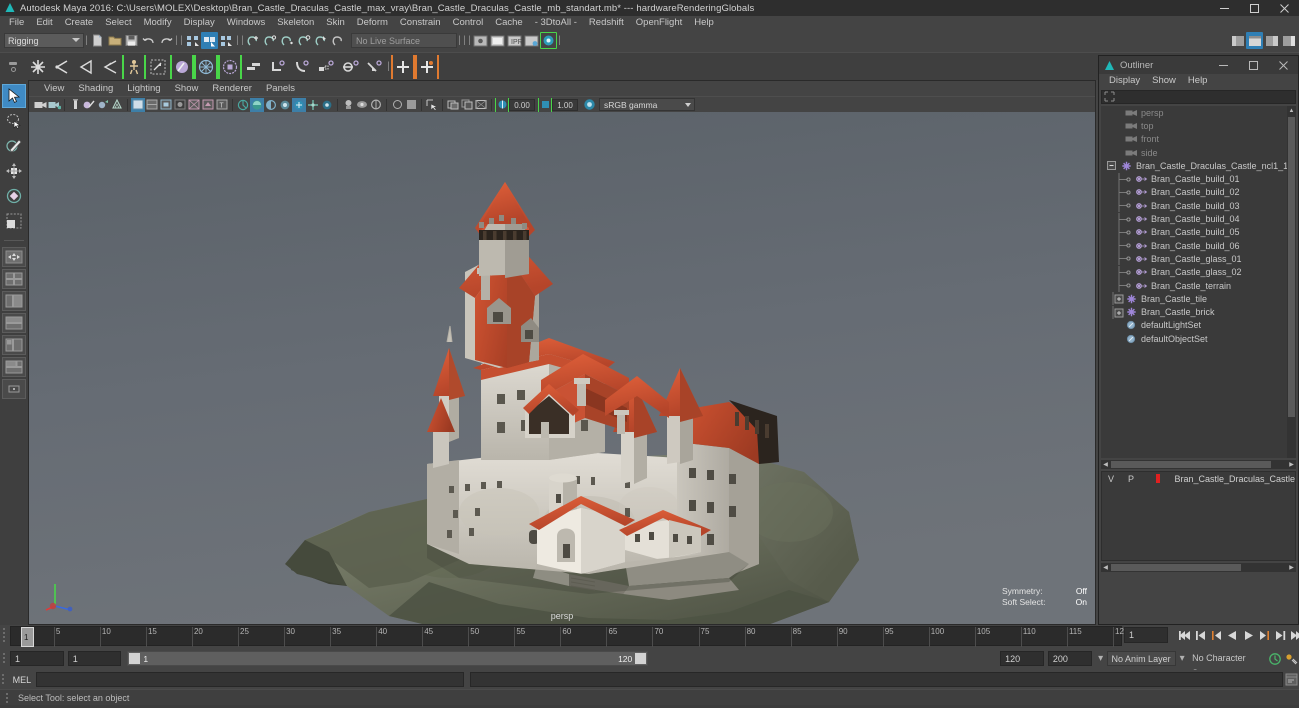 Image resolution: width=1299 pixels, height=708 pixels. I want to click on open-scene-button, so click(114, 40).